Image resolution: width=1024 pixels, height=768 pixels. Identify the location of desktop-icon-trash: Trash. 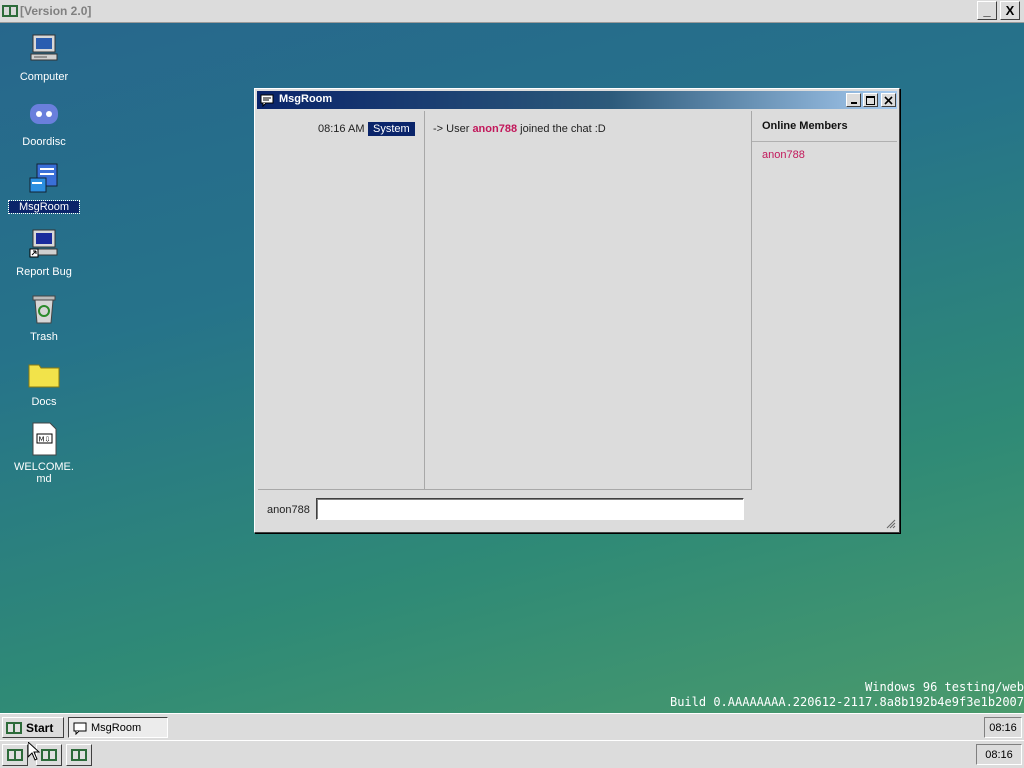
(44, 317).